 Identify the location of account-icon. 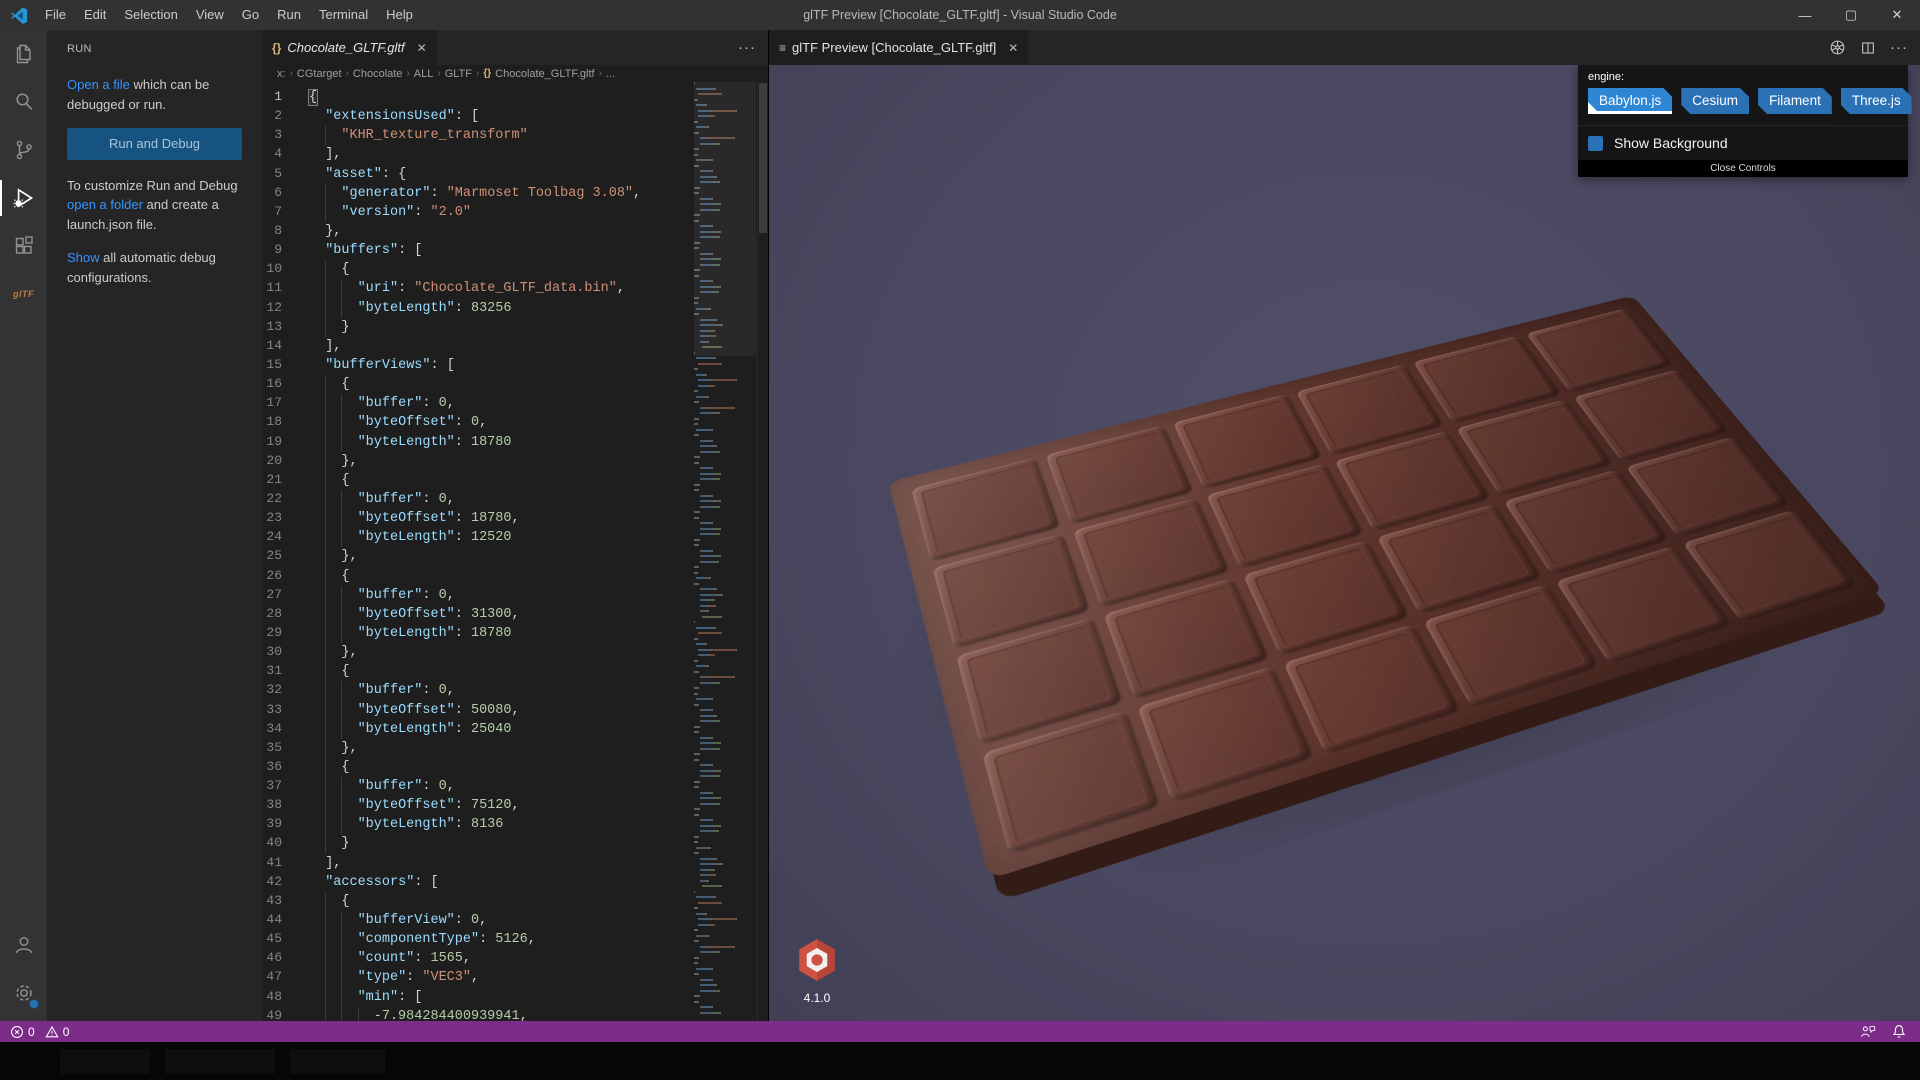
(23, 945).